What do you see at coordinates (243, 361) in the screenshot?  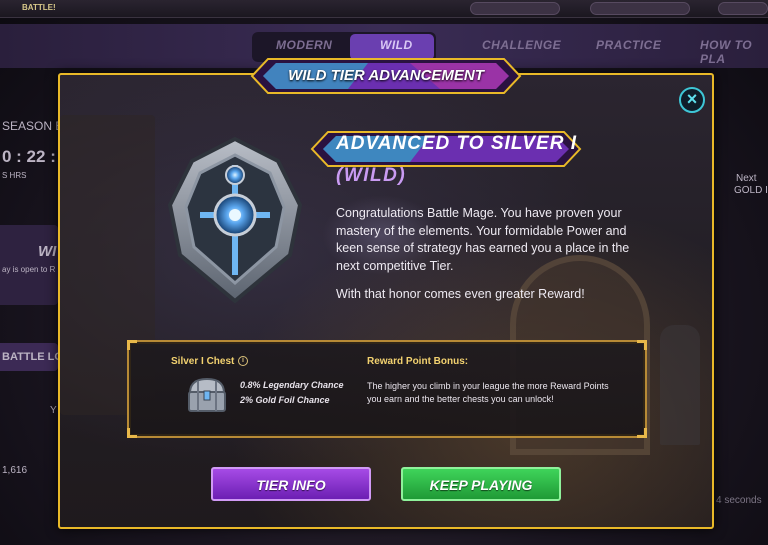 I see `info-icon: i` at bounding box center [243, 361].